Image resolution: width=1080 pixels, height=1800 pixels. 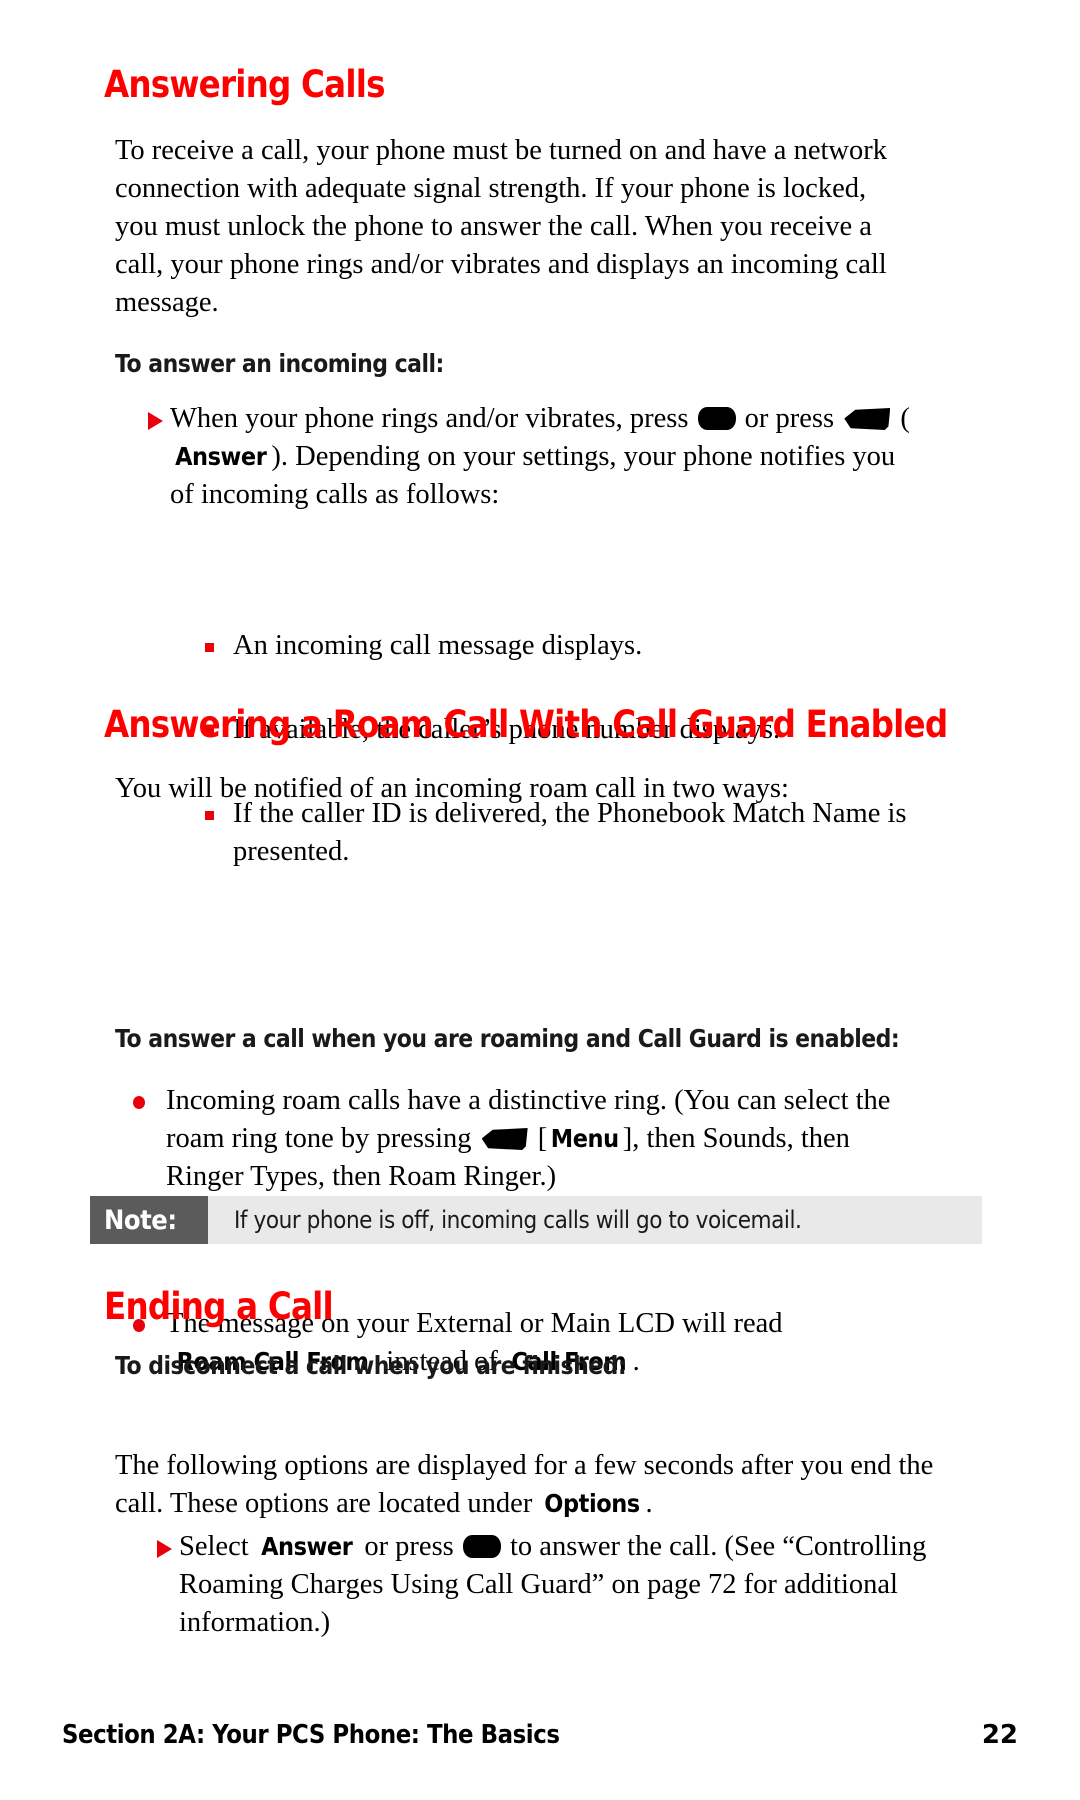 I want to click on ending-call-paragraph-part2: ., so click(x=649, y=1503).